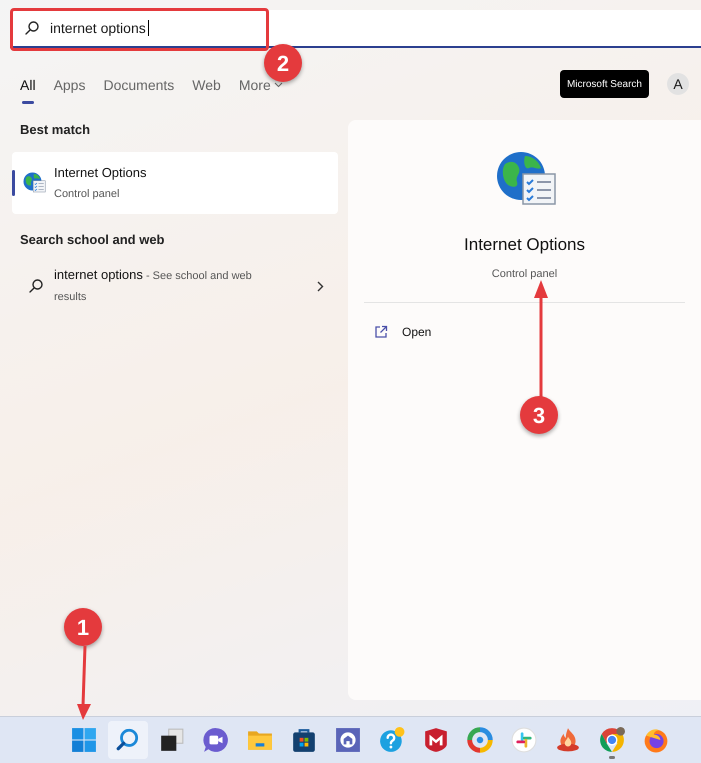 This screenshot has height=763, width=701. I want to click on web-result-text: internet options - See school and web results, so click(153, 285).